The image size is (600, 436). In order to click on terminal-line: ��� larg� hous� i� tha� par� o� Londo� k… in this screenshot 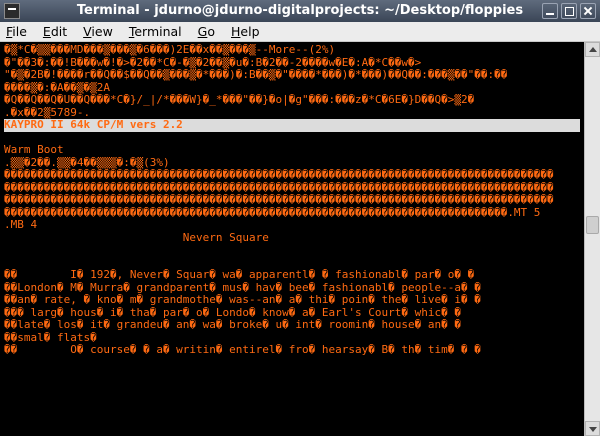, I will do `click(232, 312)`.